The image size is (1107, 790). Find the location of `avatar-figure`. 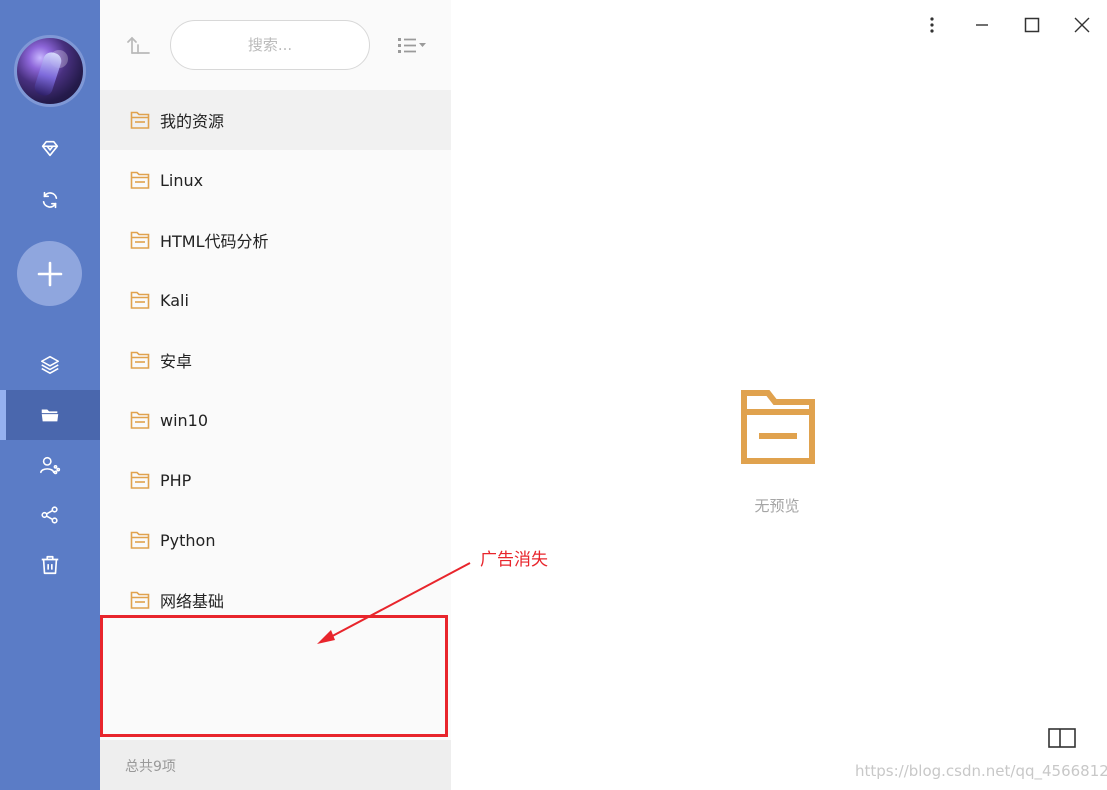

avatar-figure is located at coordinates (48, 74).